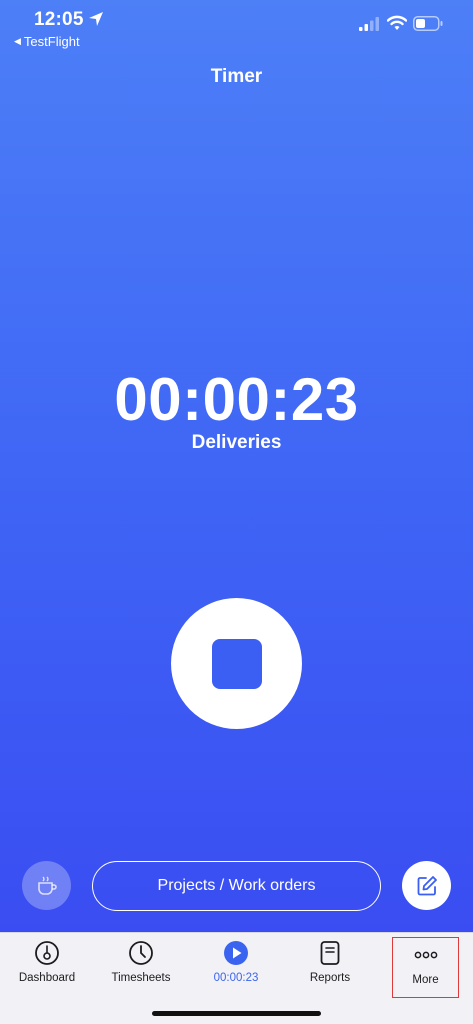 Image resolution: width=473 pixels, height=1024 pixels. I want to click on clock-icon, so click(141, 953).